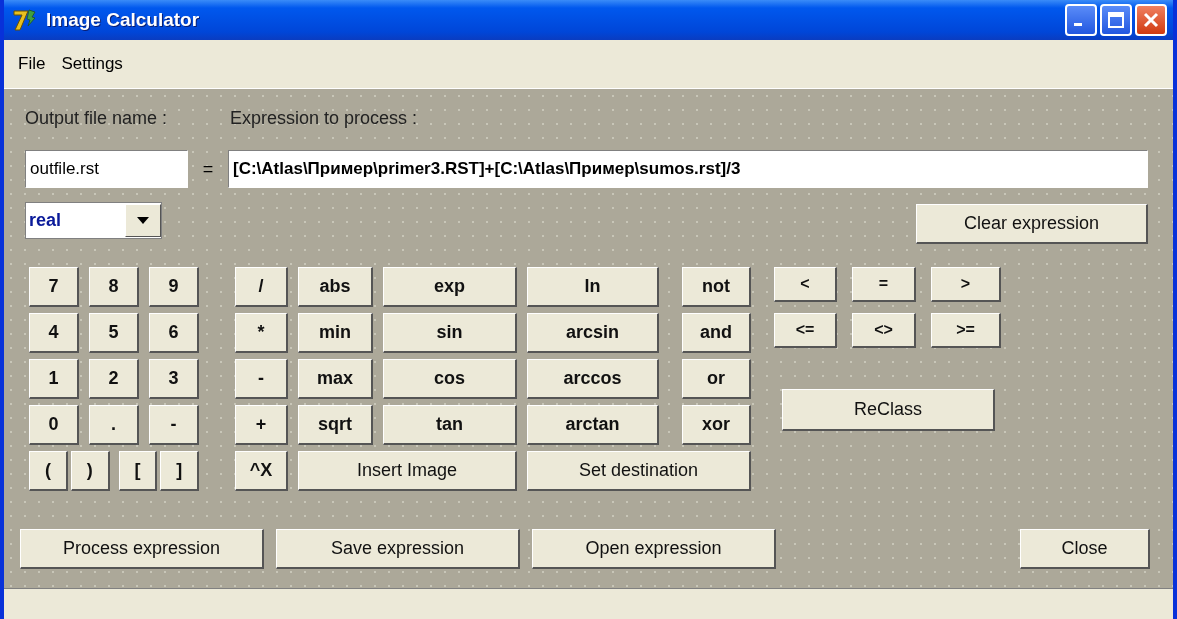 The width and height of the screenshot is (1177, 619). I want to click on digit-key: 9, so click(174, 287).